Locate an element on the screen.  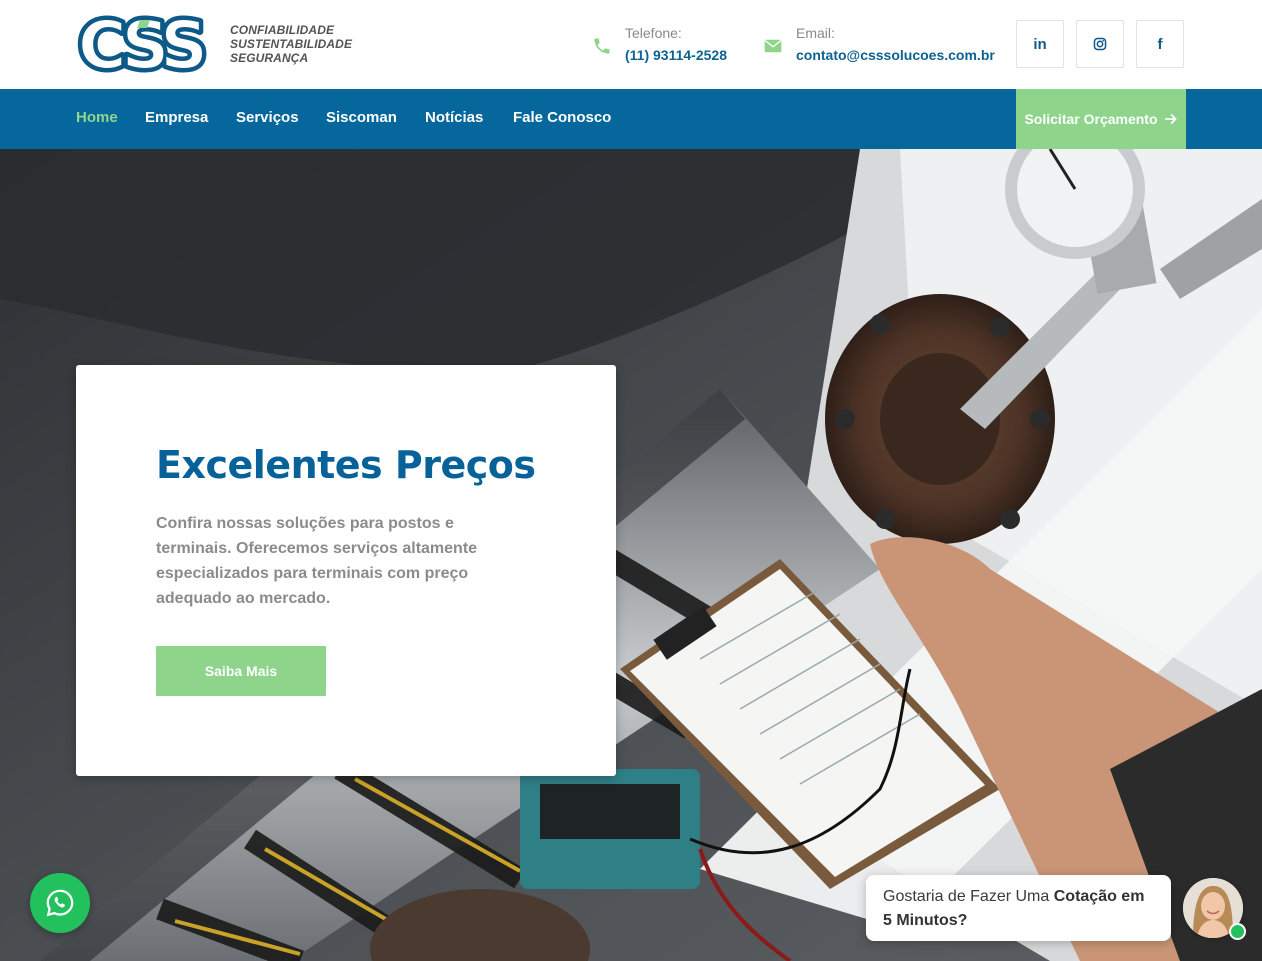
arrow-right-icon is located at coordinates (1170, 119).